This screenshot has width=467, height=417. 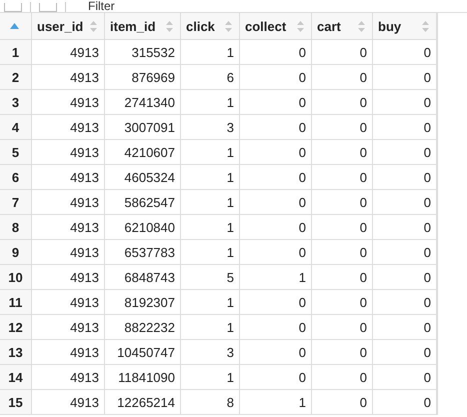 What do you see at coordinates (16, 252) in the screenshot?
I see `row-number: 9` at bounding box center [16, 252].